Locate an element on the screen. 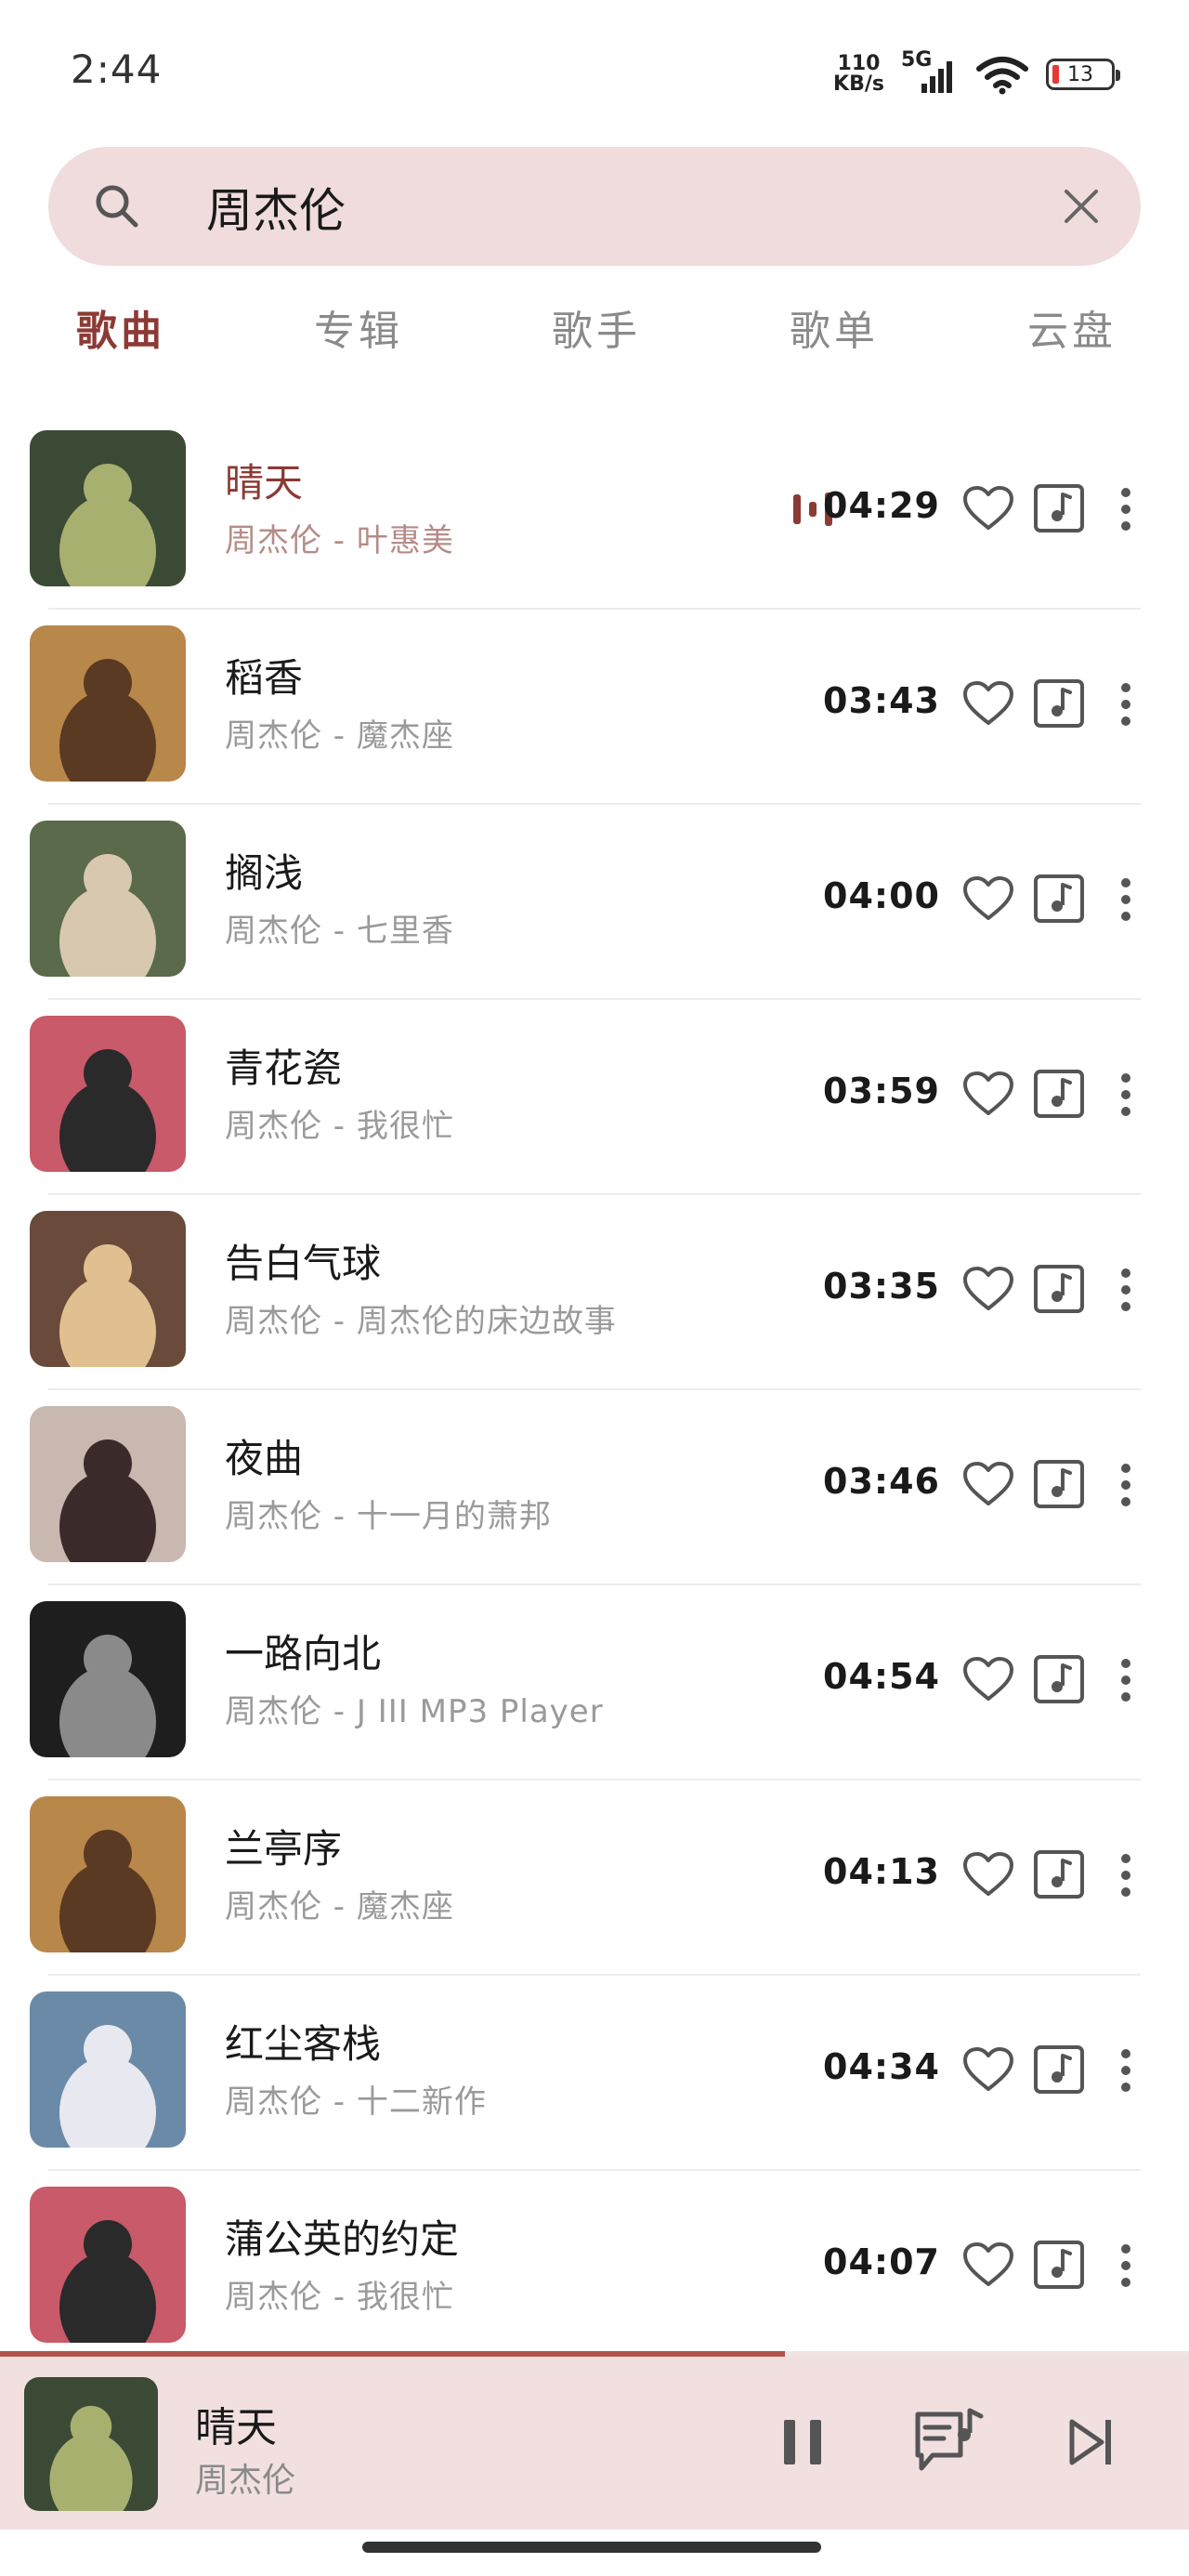  song-row-10: 蒲公英的约定 周杰伦 - 我很忙 04:07 is located at coordinates (594, 2268).